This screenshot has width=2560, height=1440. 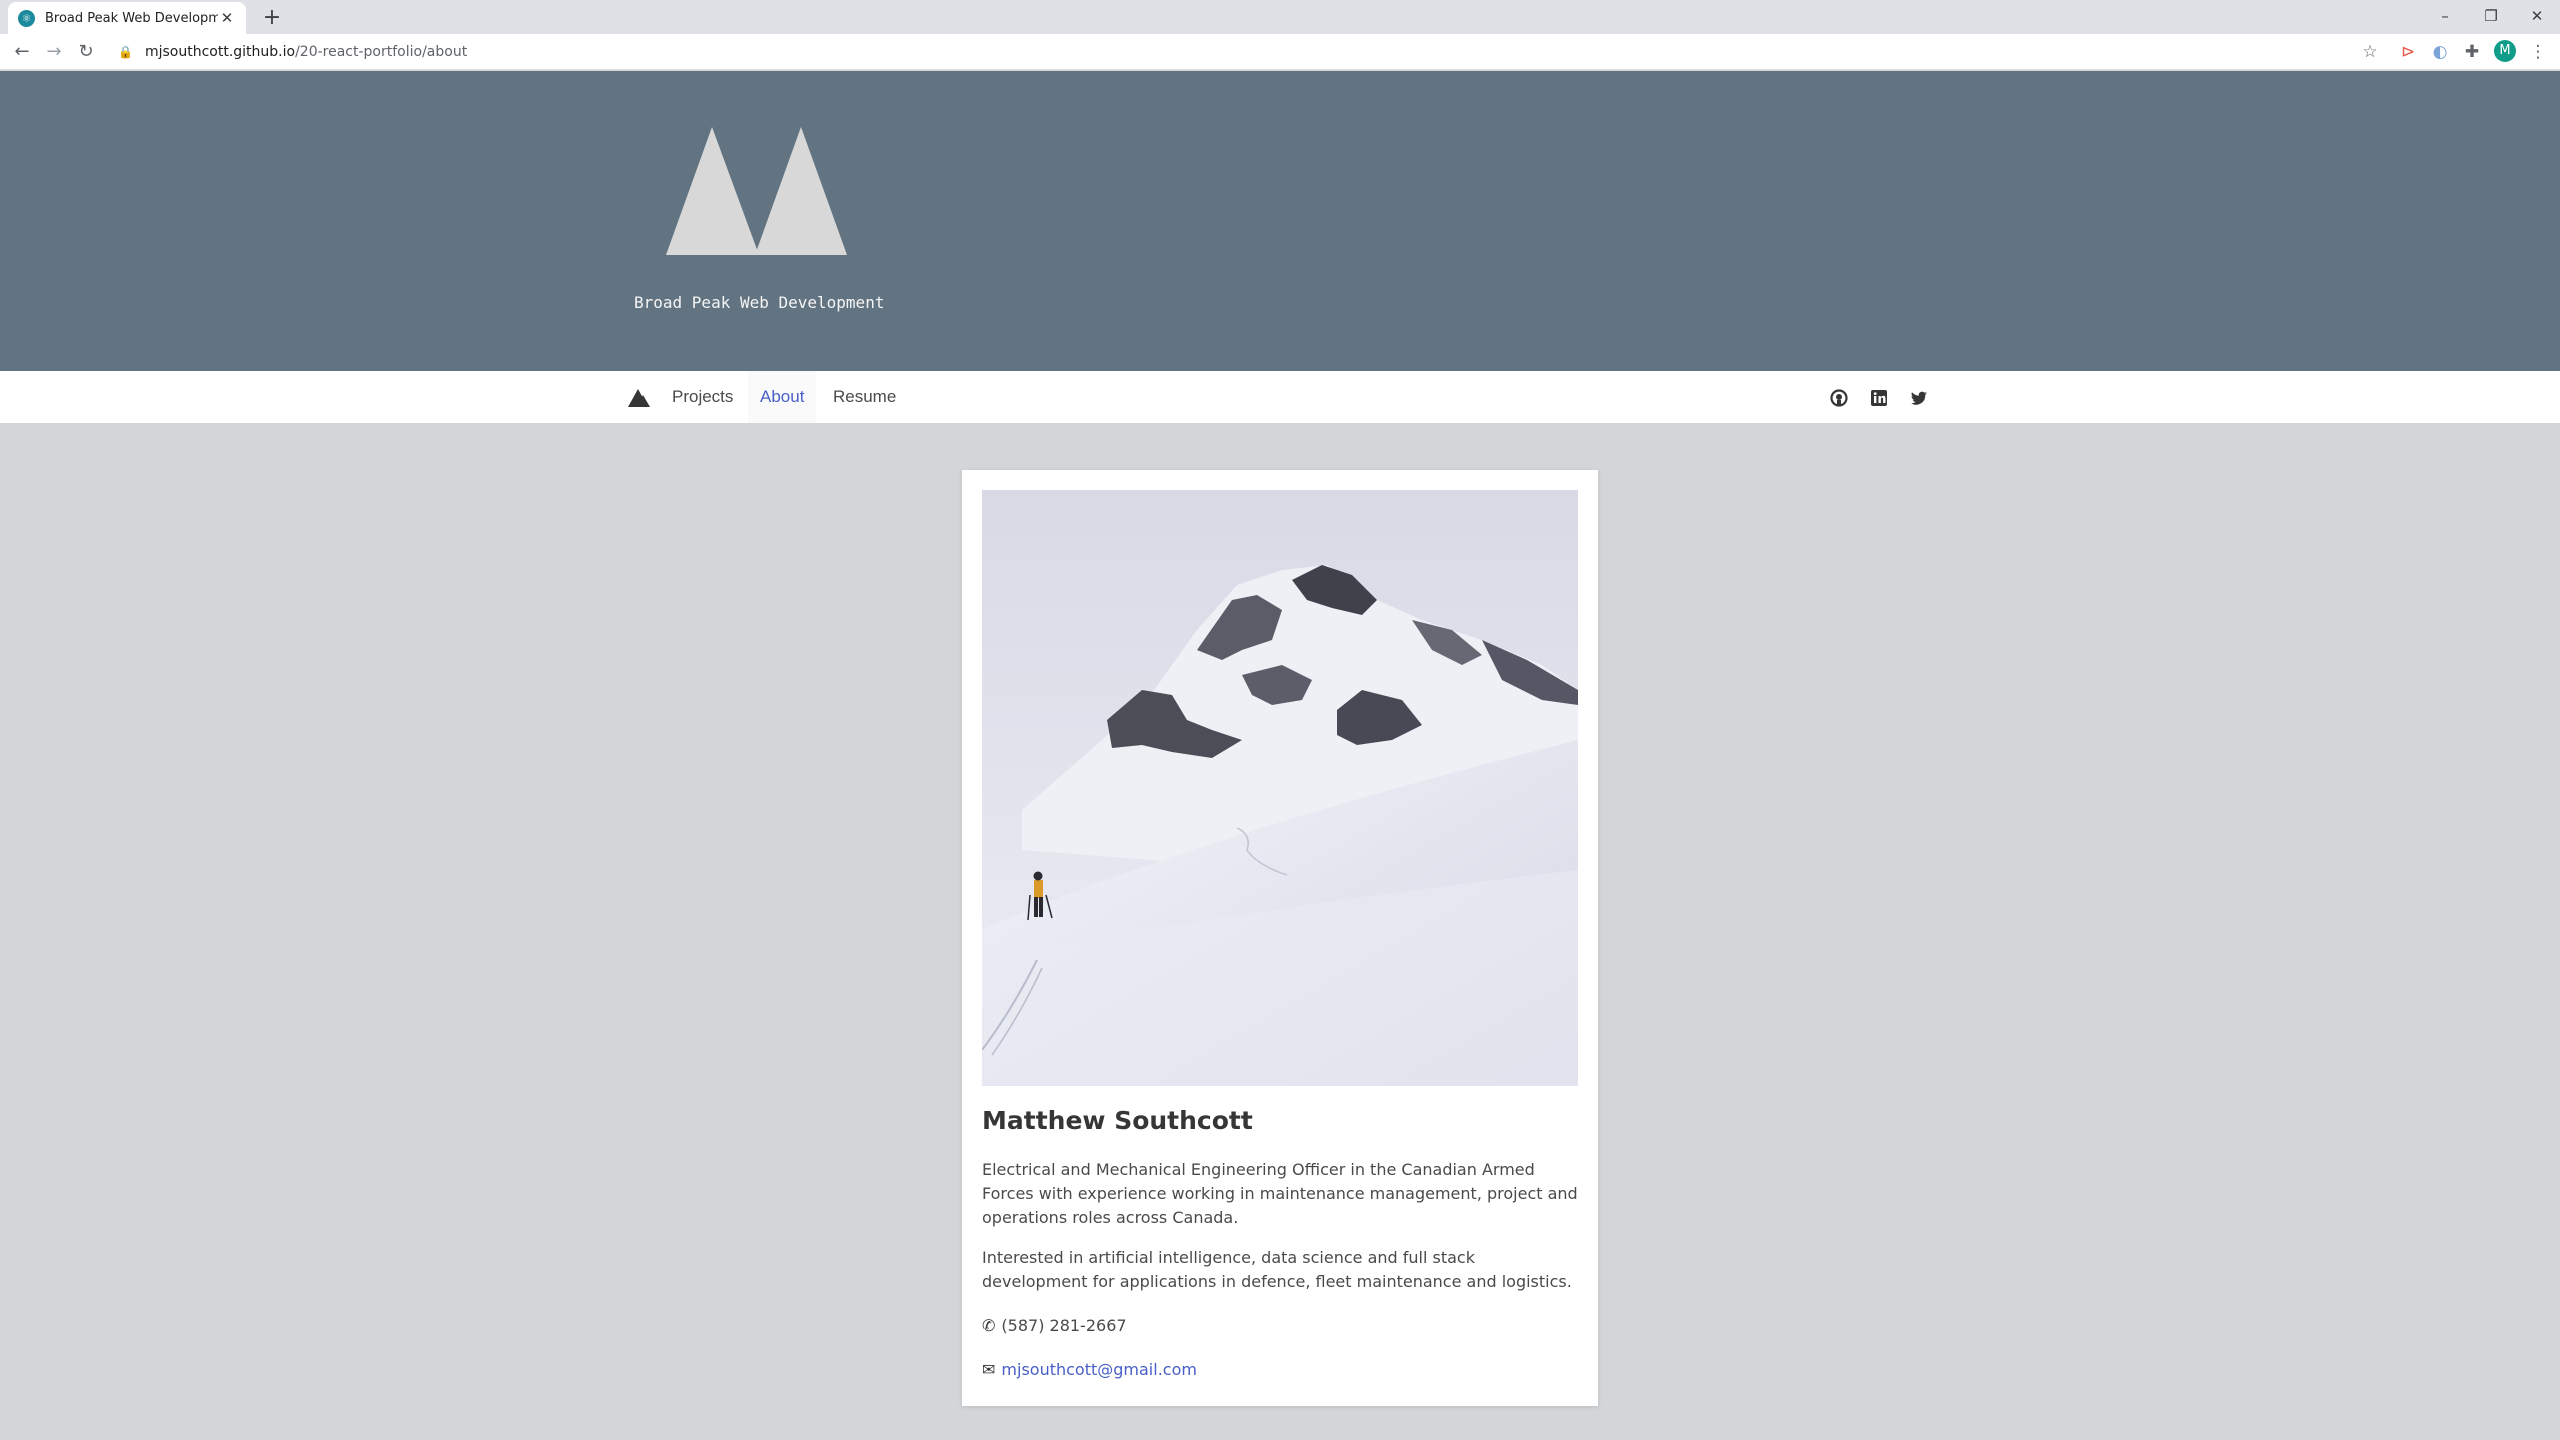 What do you see at coordinates (989, 1369) in the screenshot?
I see `envelope-icon: ✉` at bounding box center [989, 1369].